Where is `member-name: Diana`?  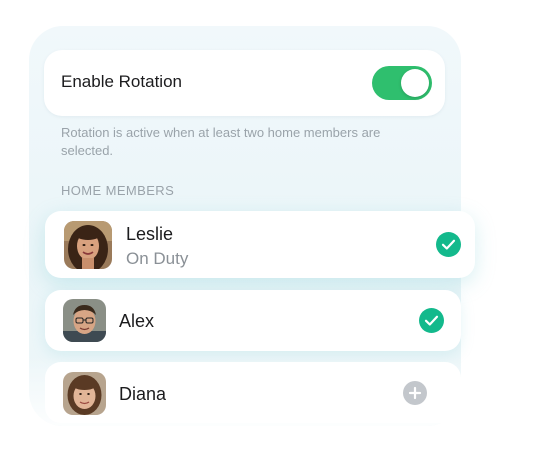 member-name: Diana is located at coordinates (143, 394).